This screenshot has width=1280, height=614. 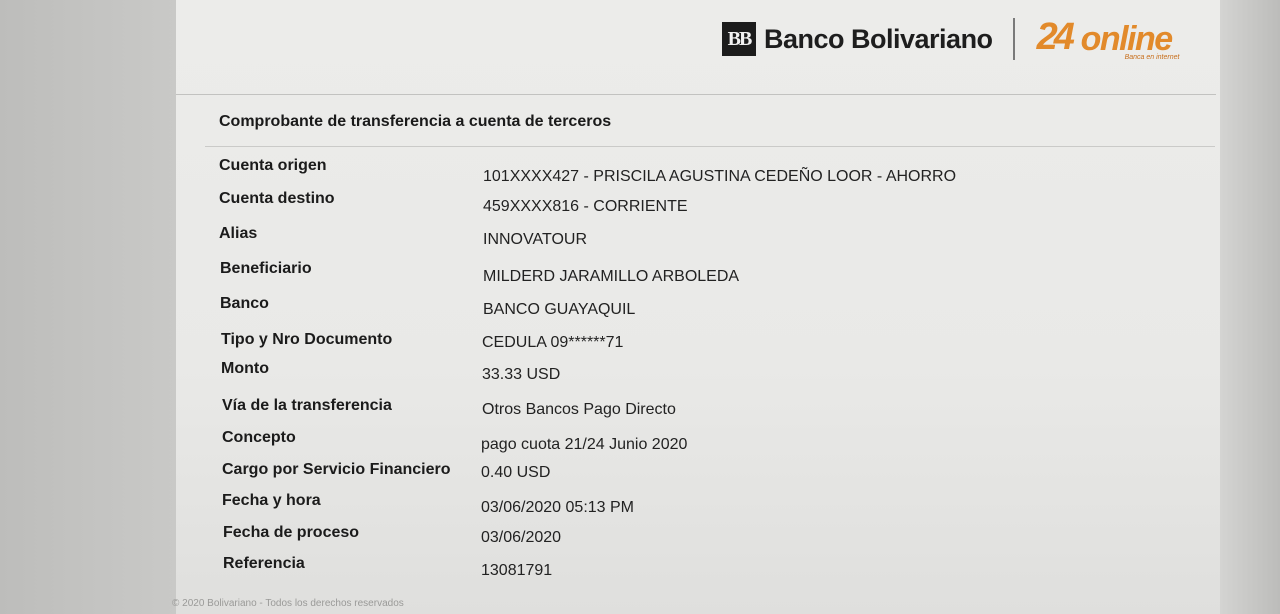 What do you see at coordinates (273, 165) in the screenshot?
I see `label-cuenta-origen: Cuenta origen` at bounding box center [273, 165].